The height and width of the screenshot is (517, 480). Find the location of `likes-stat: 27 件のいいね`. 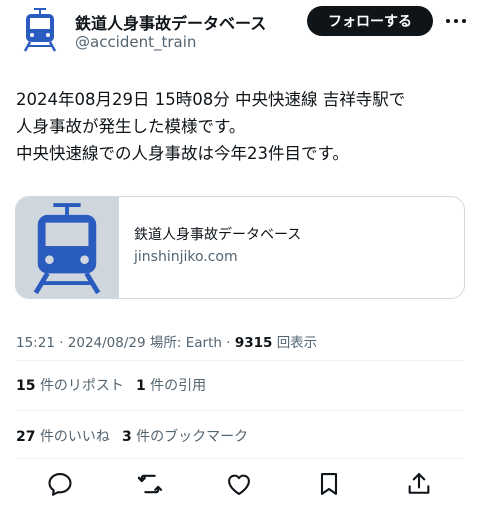

likes-stat: 27 件のいいね is located at coordinates (63, 437).